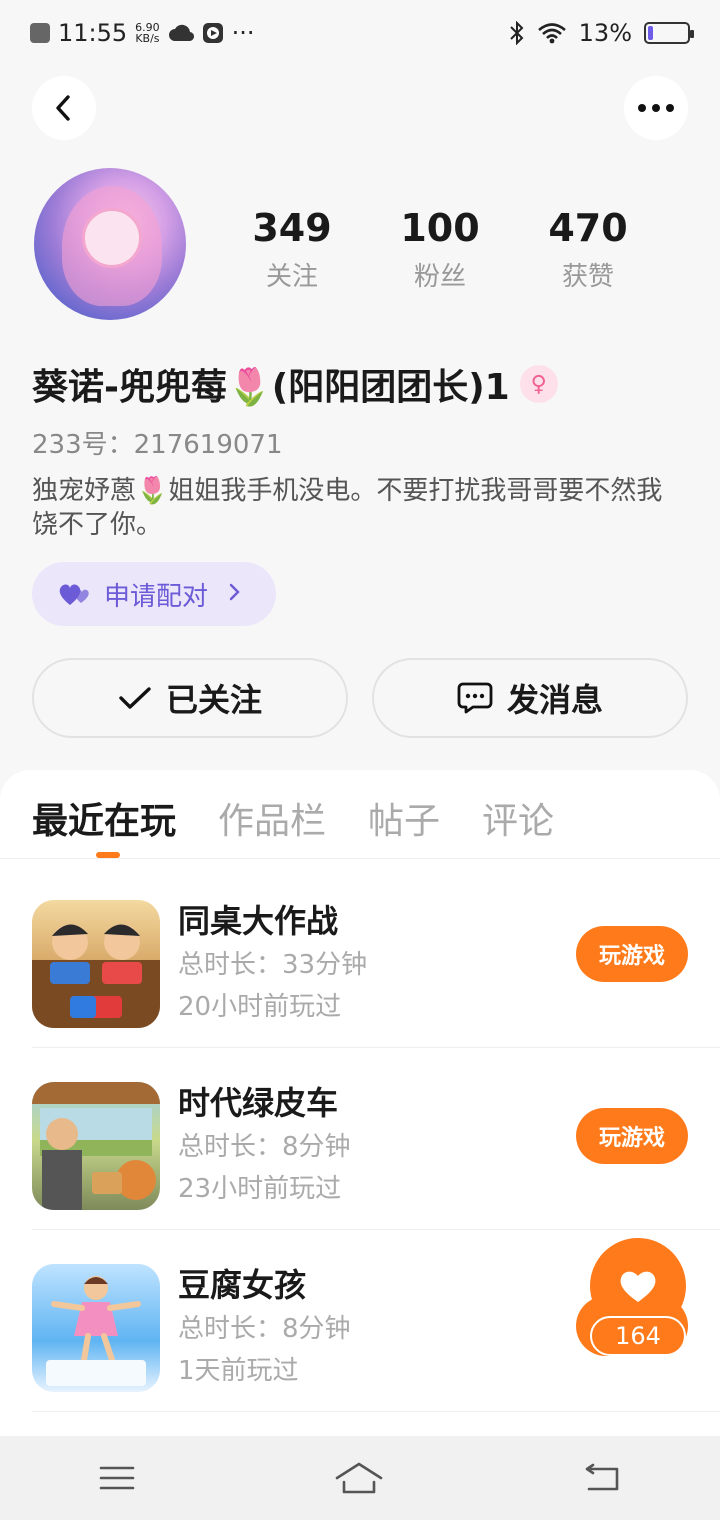 Image resolution: width=720 pixels, height=1520 pixels. Describe the element at coordinates (213, 700) in the screenshot. I see `follow-label: 已关注` at that location.